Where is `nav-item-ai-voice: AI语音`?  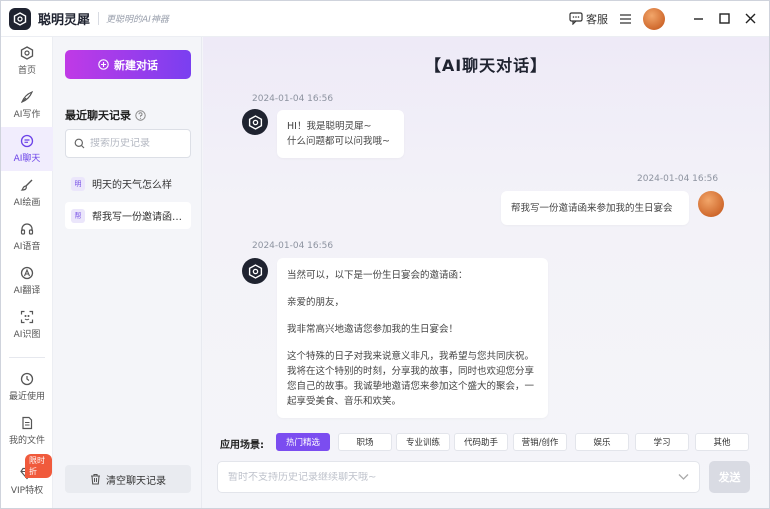 nav-item-ai-voice: AI语音 is located at coordinates (27, 237).